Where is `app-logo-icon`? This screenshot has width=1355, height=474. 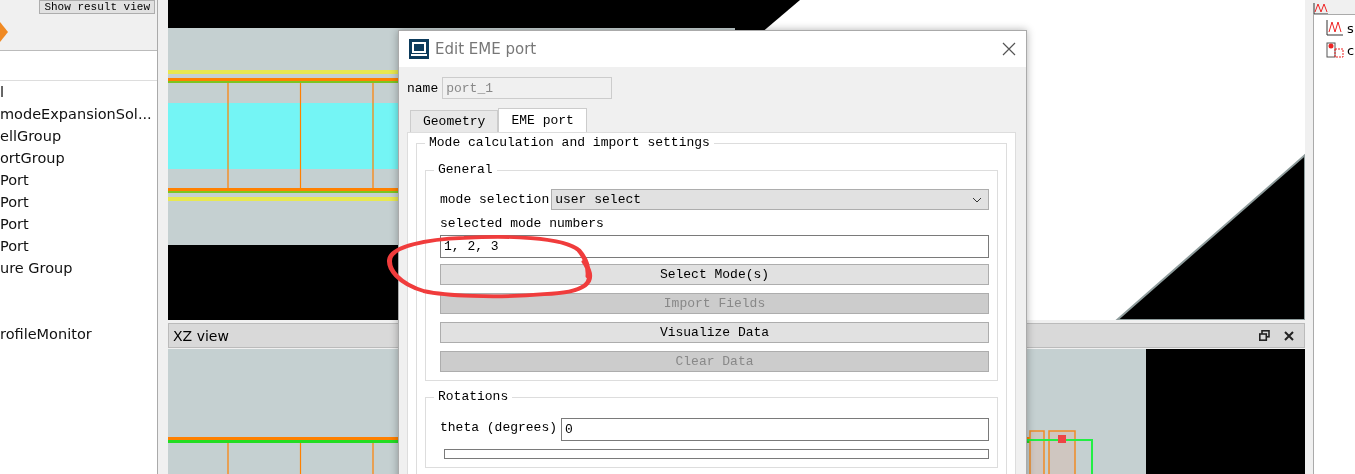
app-logo-icon is located at coordinates (419, 49).